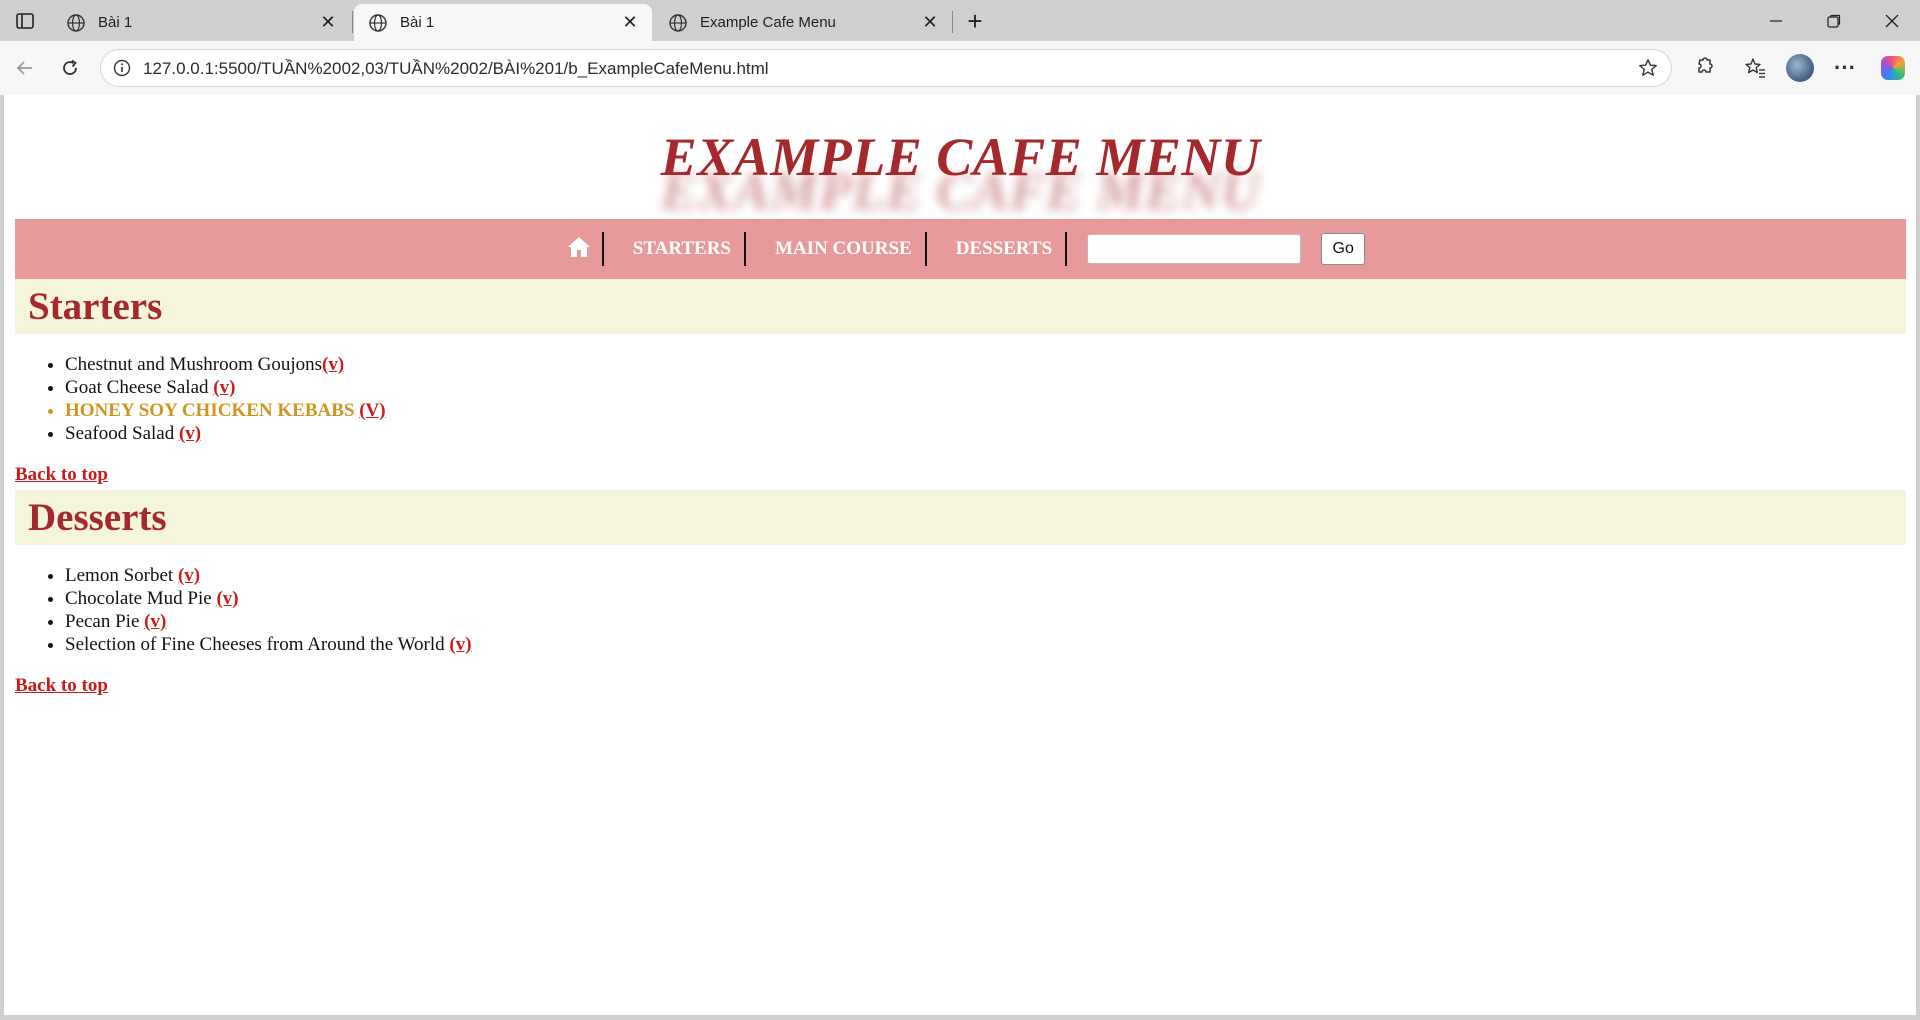  What do you see at coordinates (121, 575) in the screenshot?
I see `item-name: Lemon Sorbet` at bounding box center [121, 575].